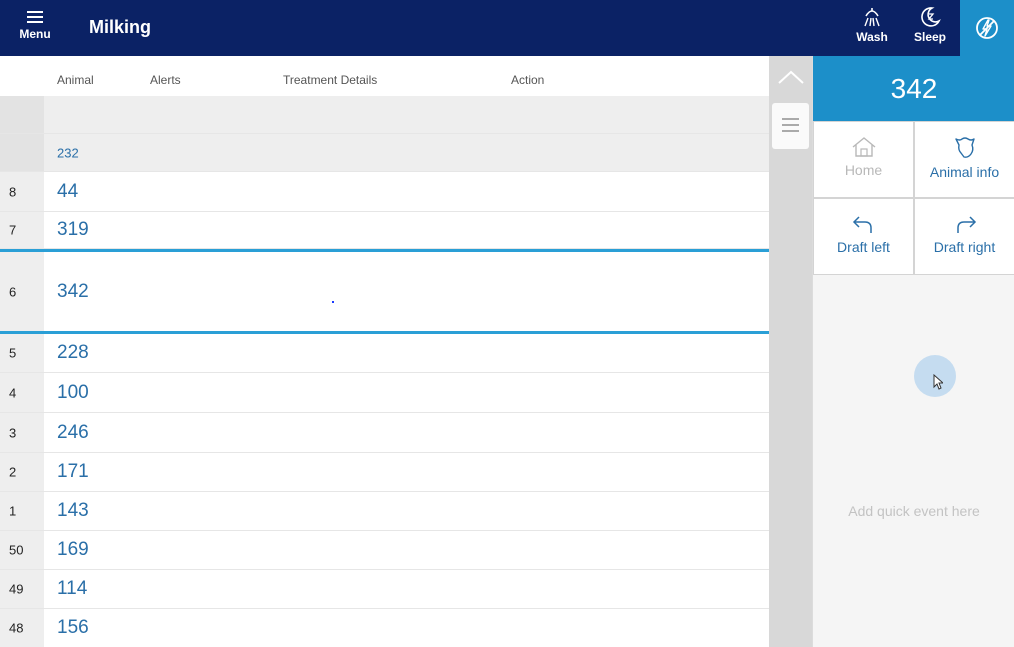 This screenshot has height=647, width=1014. Describe the element at coordinates (22, 230) in the screenshot. I see `stall-number: 7` at that location.